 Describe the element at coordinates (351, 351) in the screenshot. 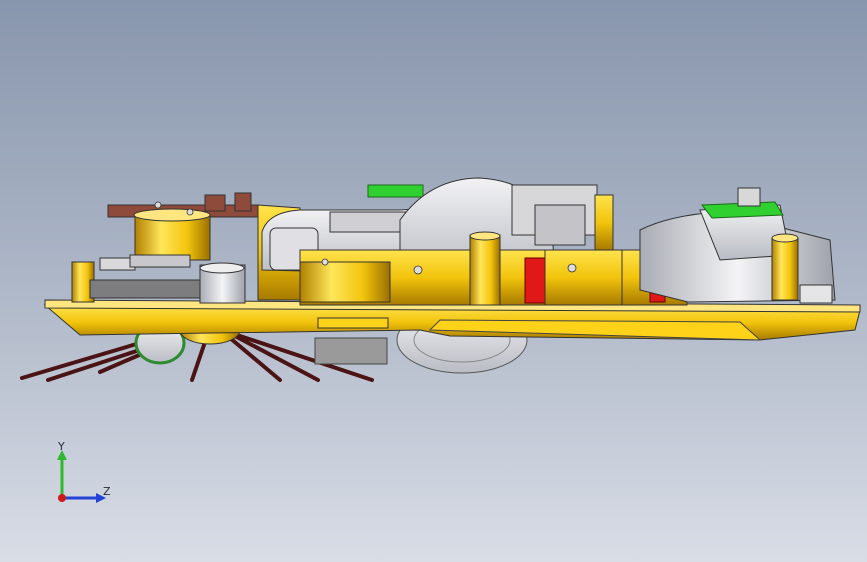

I see `hub-block` at that location.